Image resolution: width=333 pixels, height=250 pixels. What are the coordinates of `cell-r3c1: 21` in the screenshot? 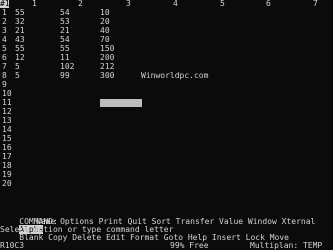 It's located at (20, 31).